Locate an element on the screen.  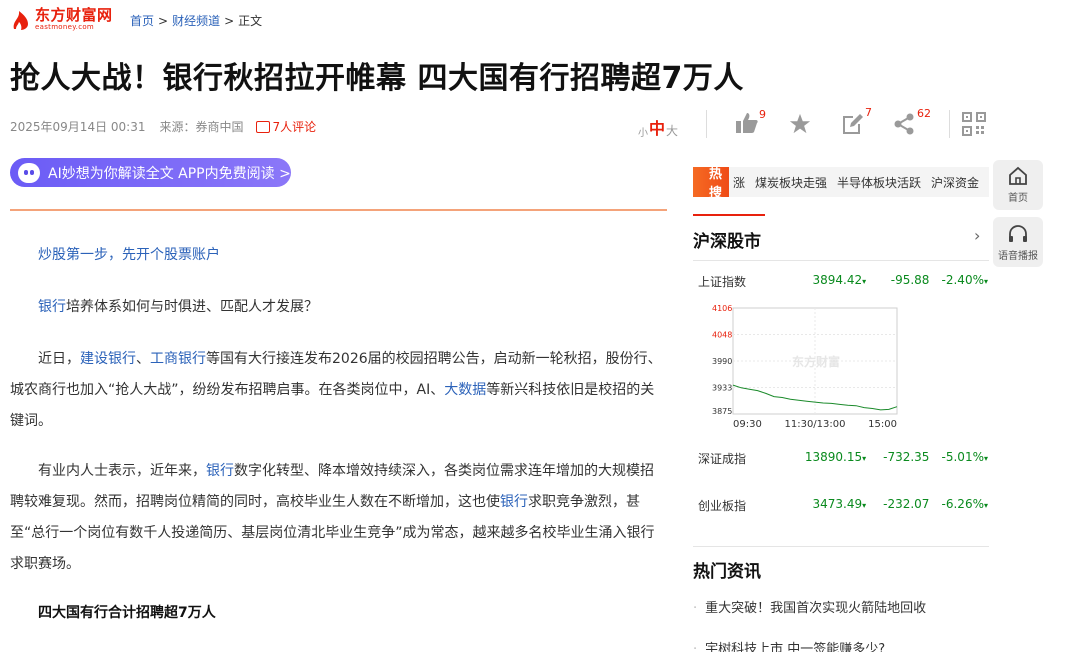
chart-x-tick-label: 11:30/13:00 is located at coordinates (814, 424).